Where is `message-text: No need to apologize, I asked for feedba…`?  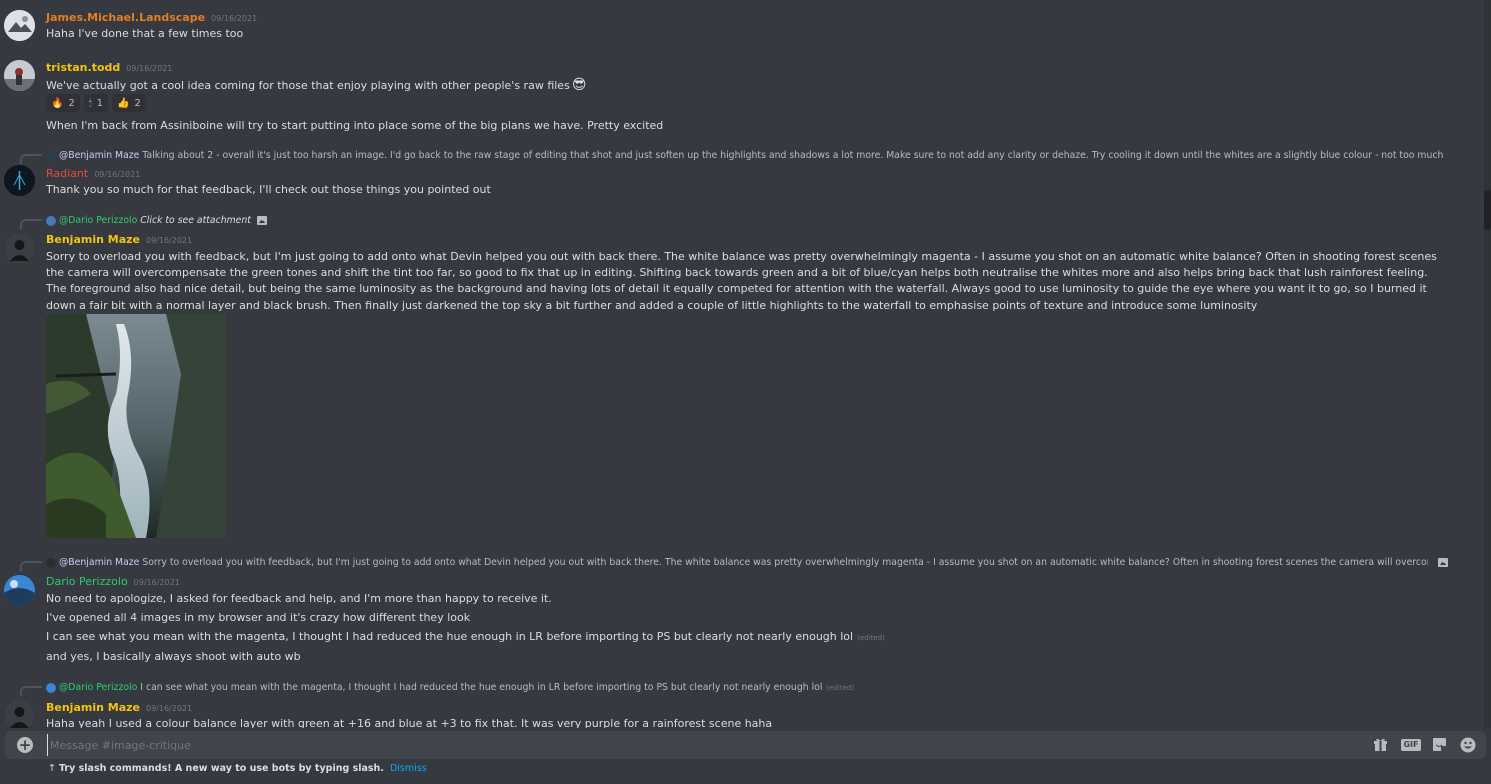
message-text: No need to apologize, I asked for feedba… is located at coordinates (299, 598).